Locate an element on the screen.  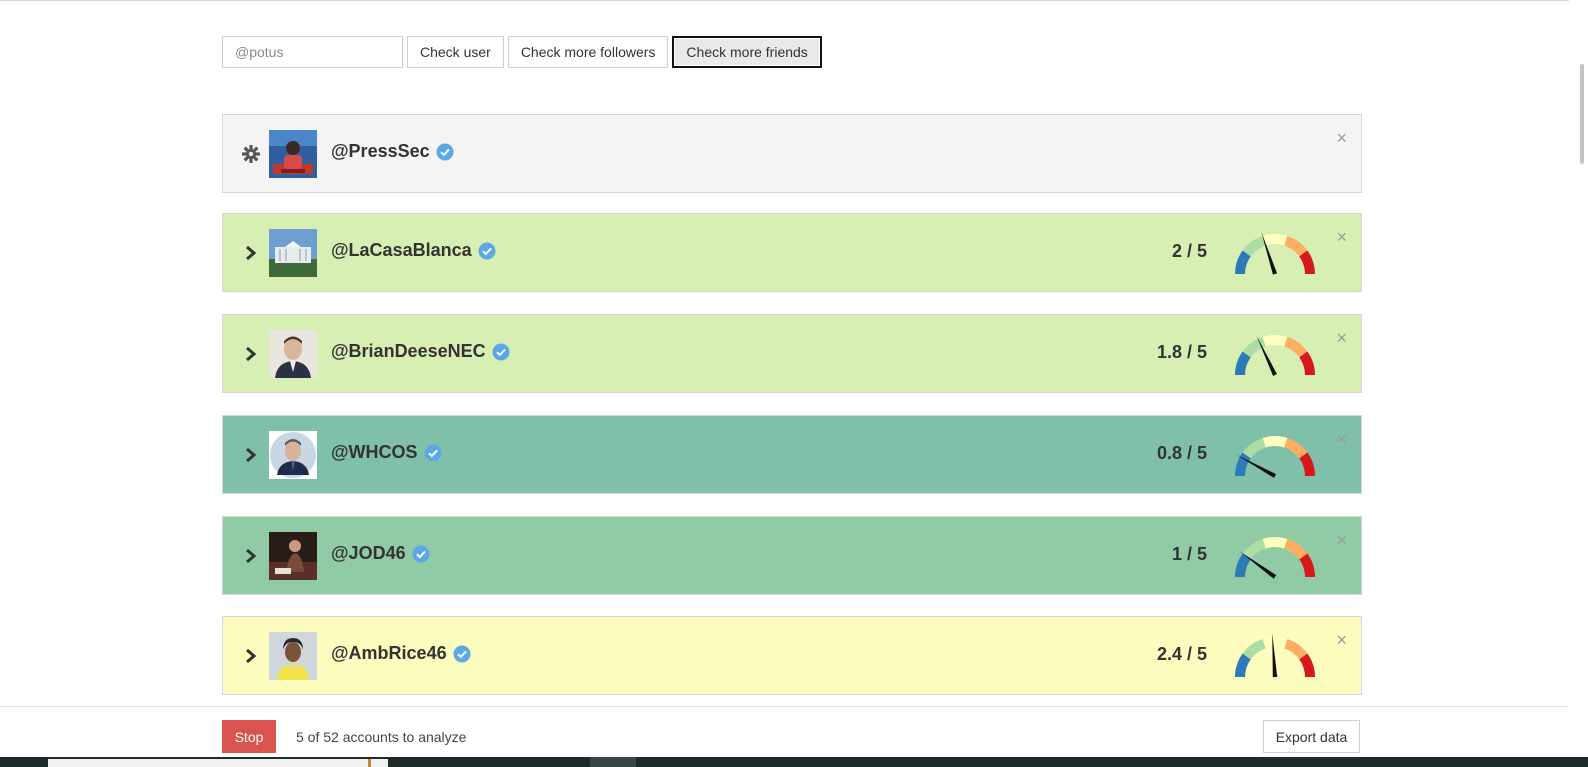
account-card: @PressSec × is located at coordinates (792, 153).